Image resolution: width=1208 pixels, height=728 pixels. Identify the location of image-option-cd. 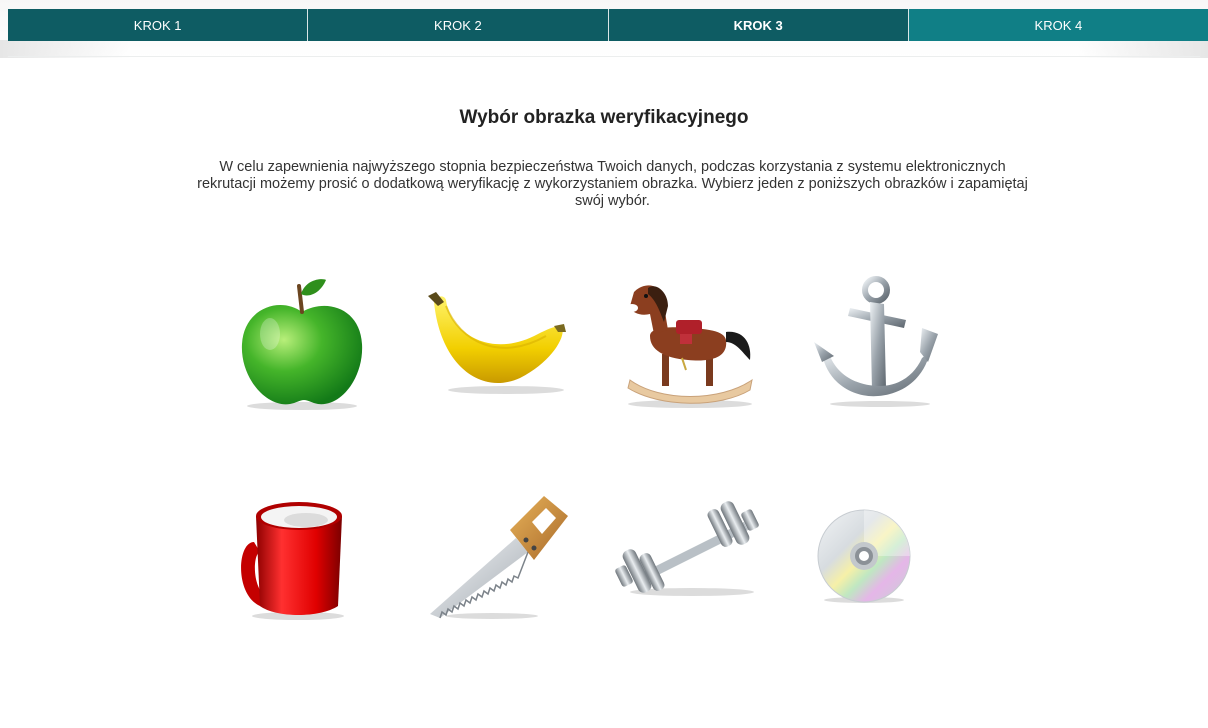
(875, 557).